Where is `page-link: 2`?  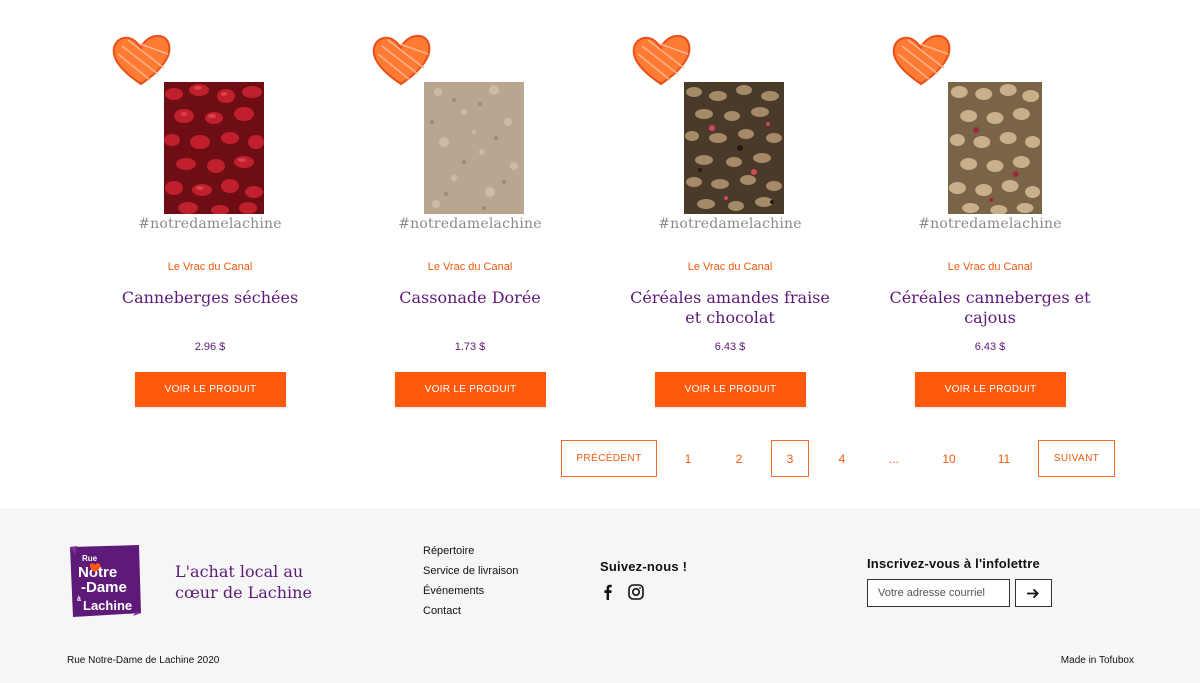
page-link: 2 is located at coordinates (739, 458).